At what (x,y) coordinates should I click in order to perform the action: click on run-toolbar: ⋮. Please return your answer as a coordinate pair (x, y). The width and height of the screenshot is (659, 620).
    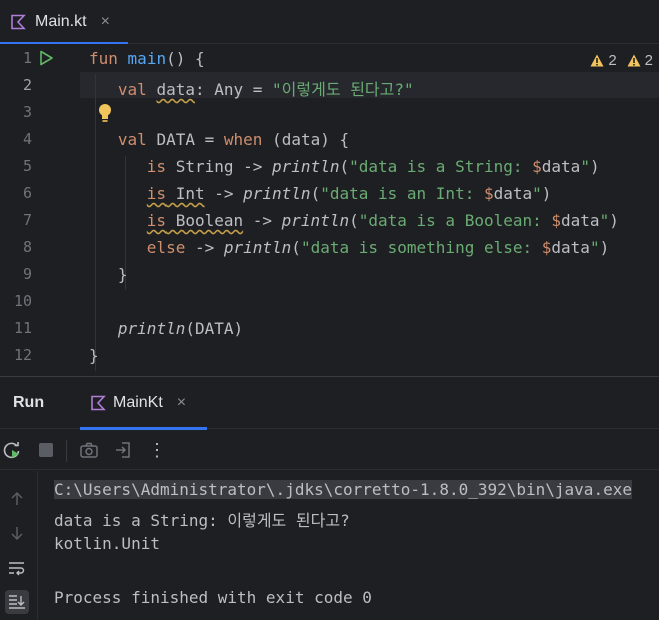
    Looking at the image, I should click on (329, 450).